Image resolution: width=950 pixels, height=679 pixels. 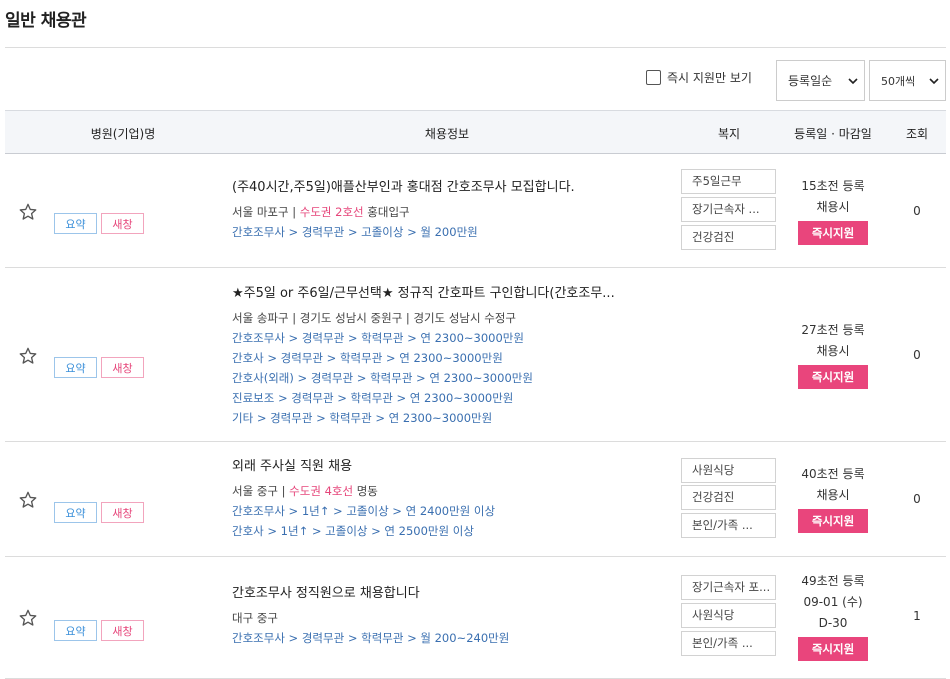 What do you see at coordinates (810, 81) in the screenshot?
I see `sort-select-value: 등록일순` at bounding box center [810, 81].